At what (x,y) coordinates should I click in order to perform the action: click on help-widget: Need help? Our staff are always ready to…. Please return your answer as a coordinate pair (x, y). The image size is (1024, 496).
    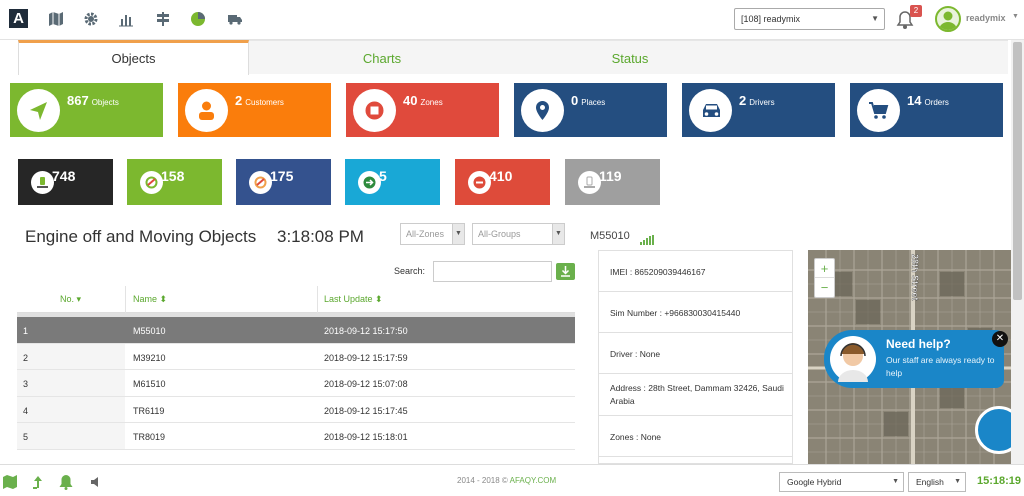
    Looking at the image, I should click on (914, 359).